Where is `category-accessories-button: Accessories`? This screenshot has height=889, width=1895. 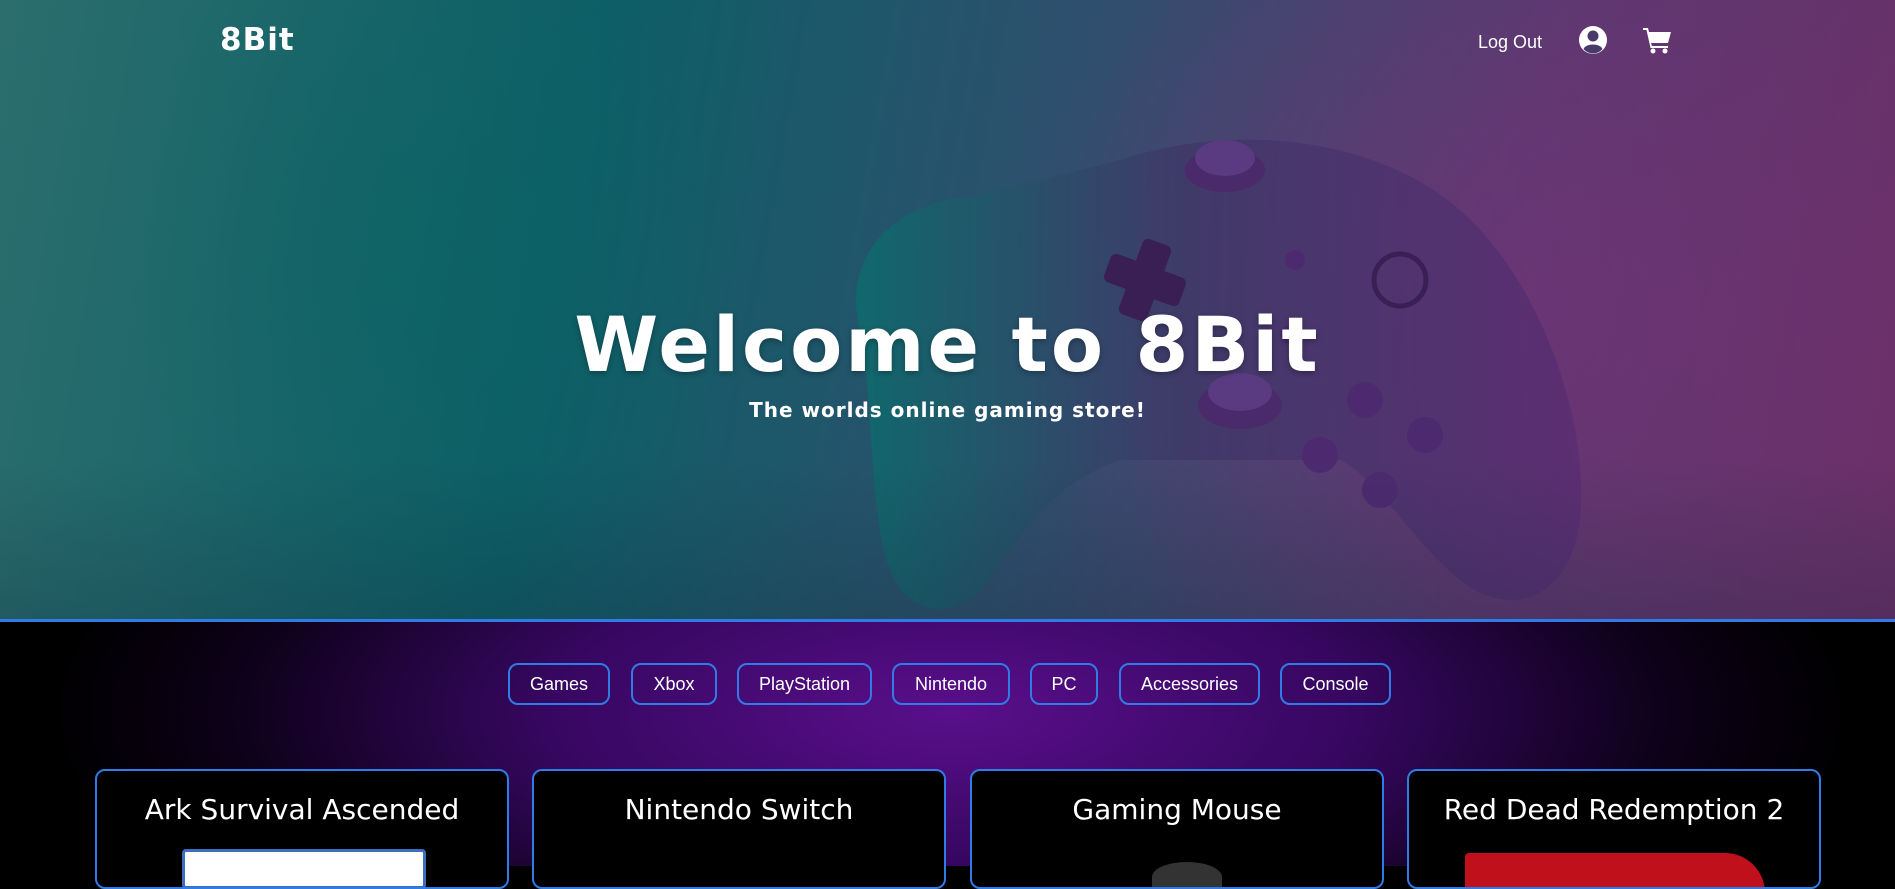
category-accessories-button: Accessories is located at coordinates (1189, 684).